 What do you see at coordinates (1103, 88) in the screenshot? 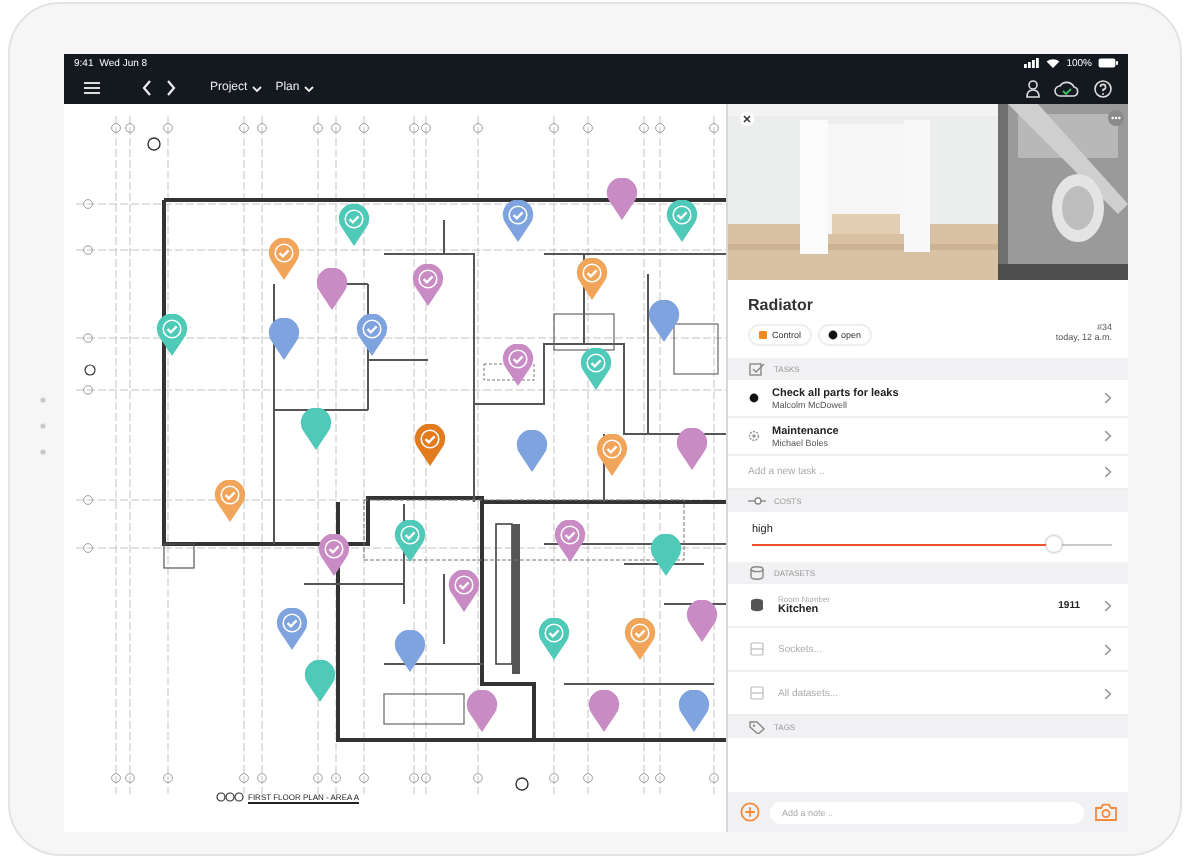
I see `help-icon` at bounding box center [1103, 88].